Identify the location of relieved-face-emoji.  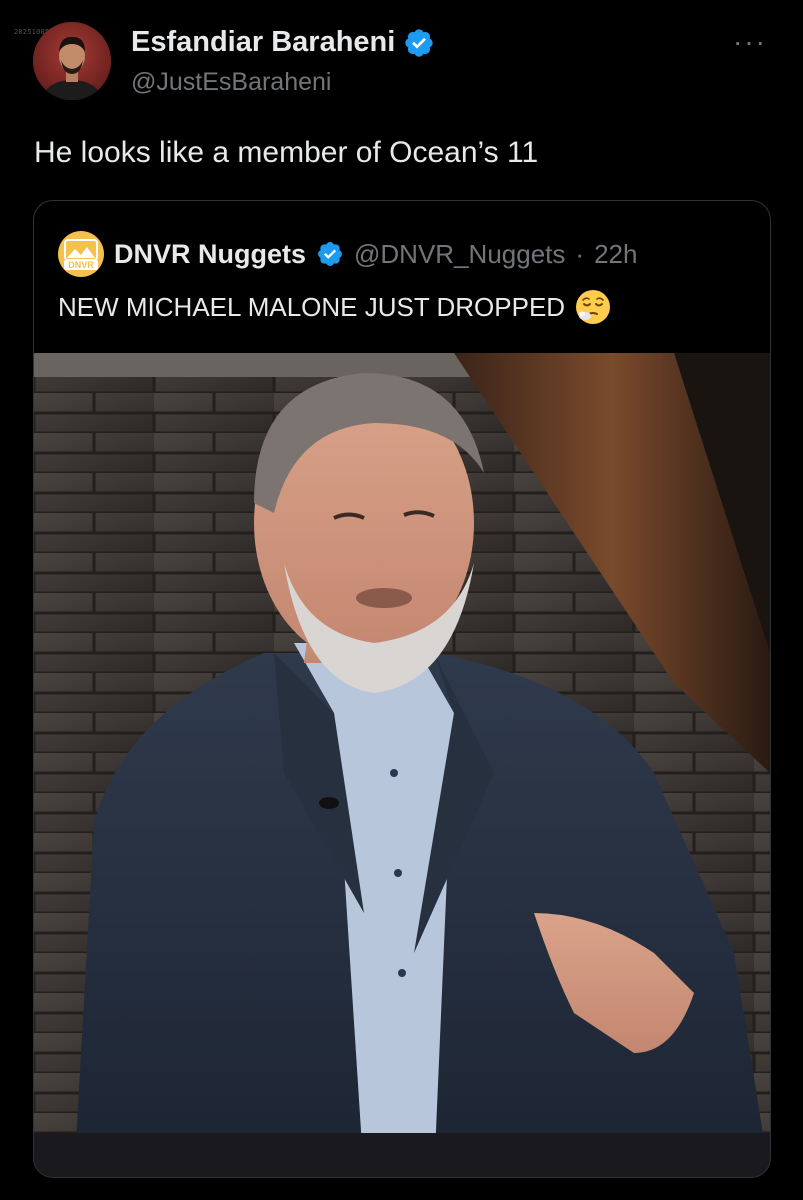
(593, 307).